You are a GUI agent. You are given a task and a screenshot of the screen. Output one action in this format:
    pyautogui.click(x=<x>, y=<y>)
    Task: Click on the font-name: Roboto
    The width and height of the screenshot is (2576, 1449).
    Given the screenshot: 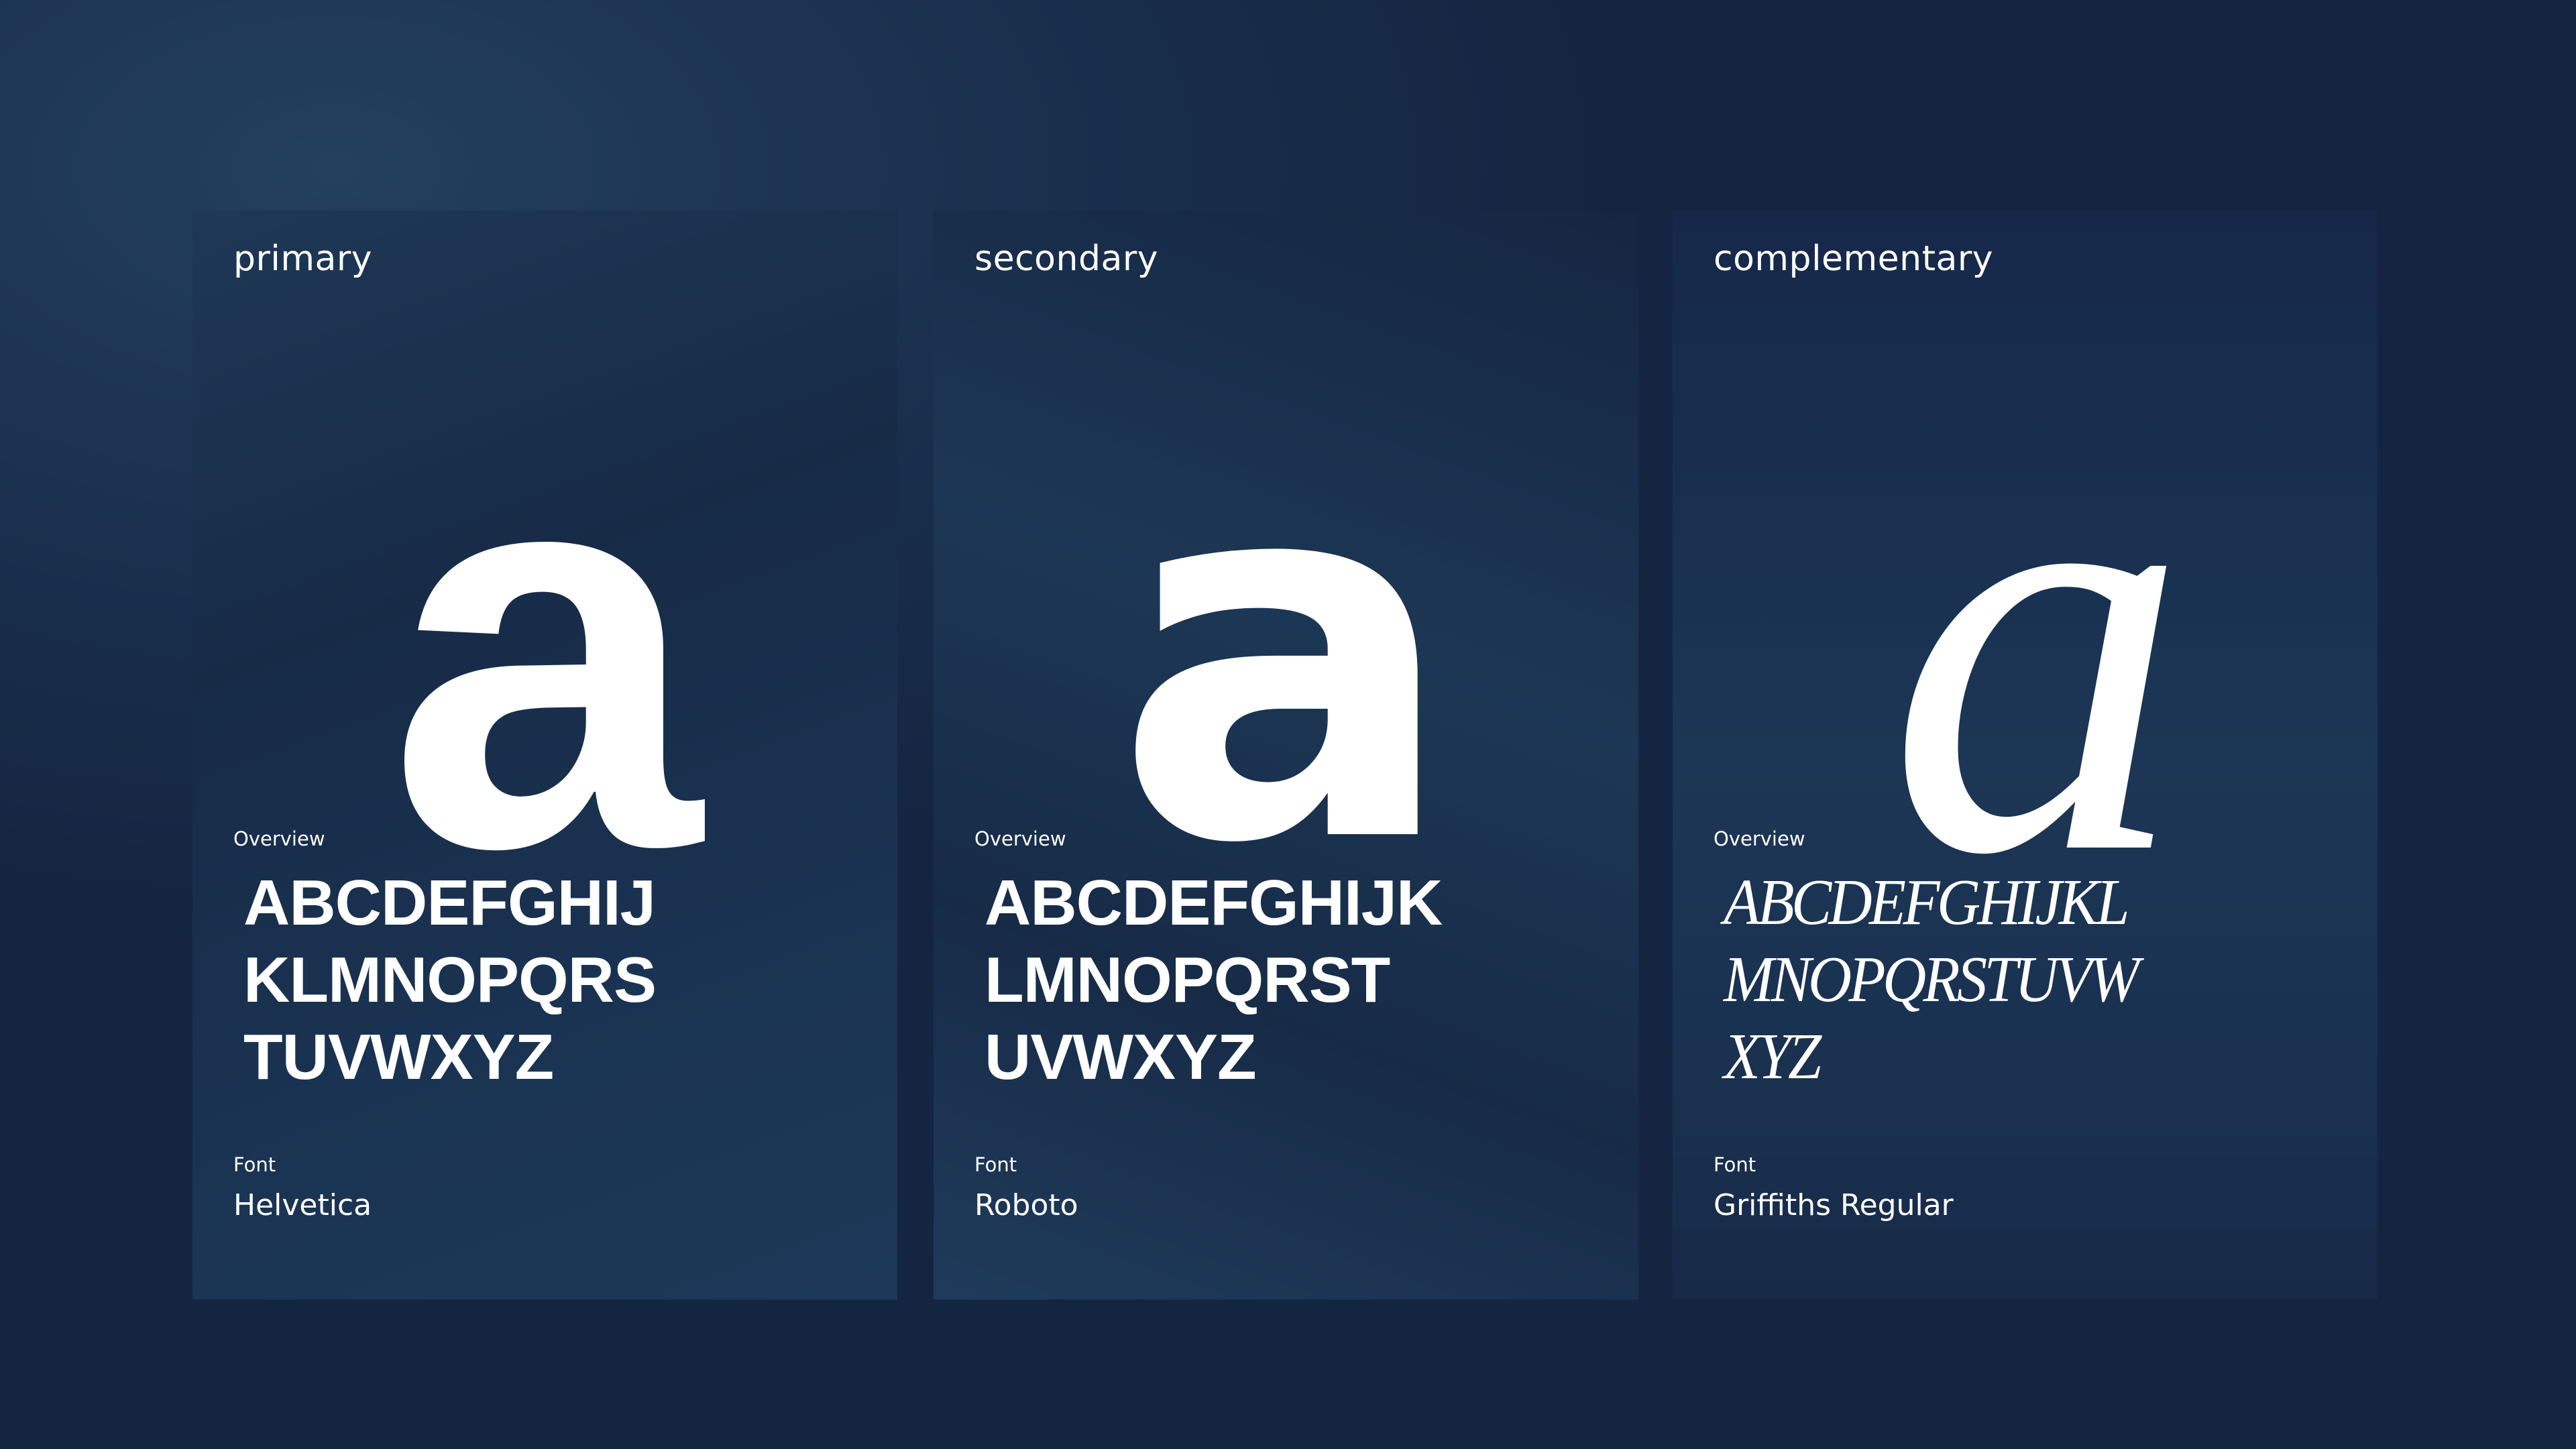 What is the action you would take?
    pyautogui.click(x=1026, y=1205)
    